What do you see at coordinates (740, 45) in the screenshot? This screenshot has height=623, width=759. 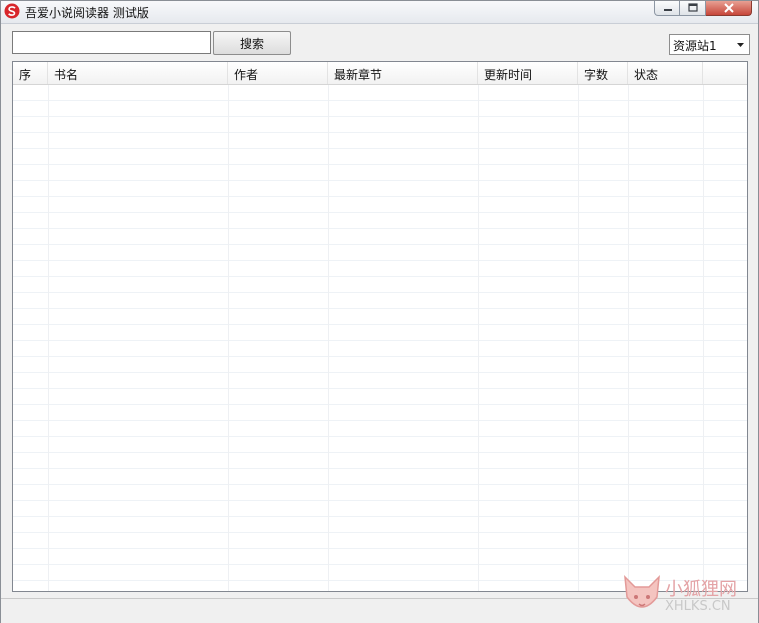 I see `chevron-down-icon` at bounding box center [740, 45].